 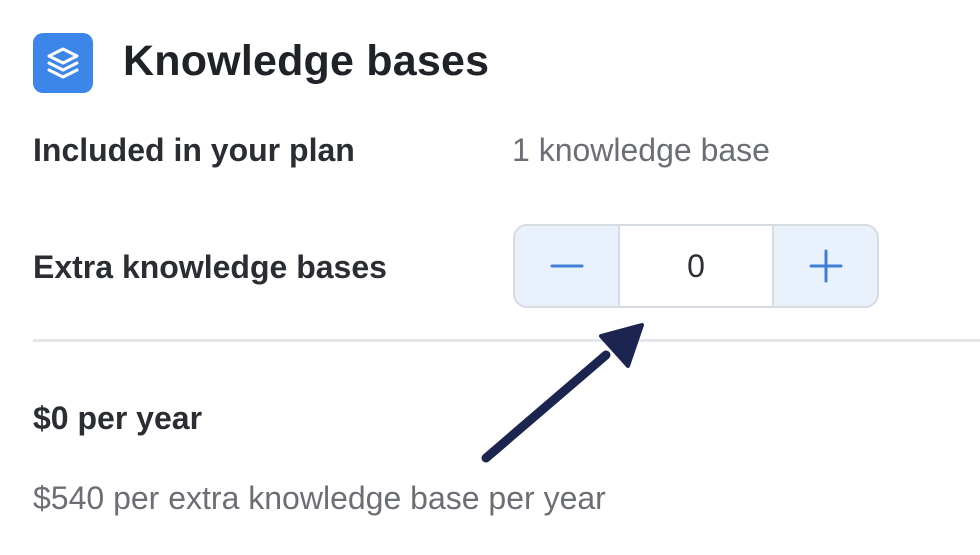 I want to click on increment-button, so click(x=825, y=266).